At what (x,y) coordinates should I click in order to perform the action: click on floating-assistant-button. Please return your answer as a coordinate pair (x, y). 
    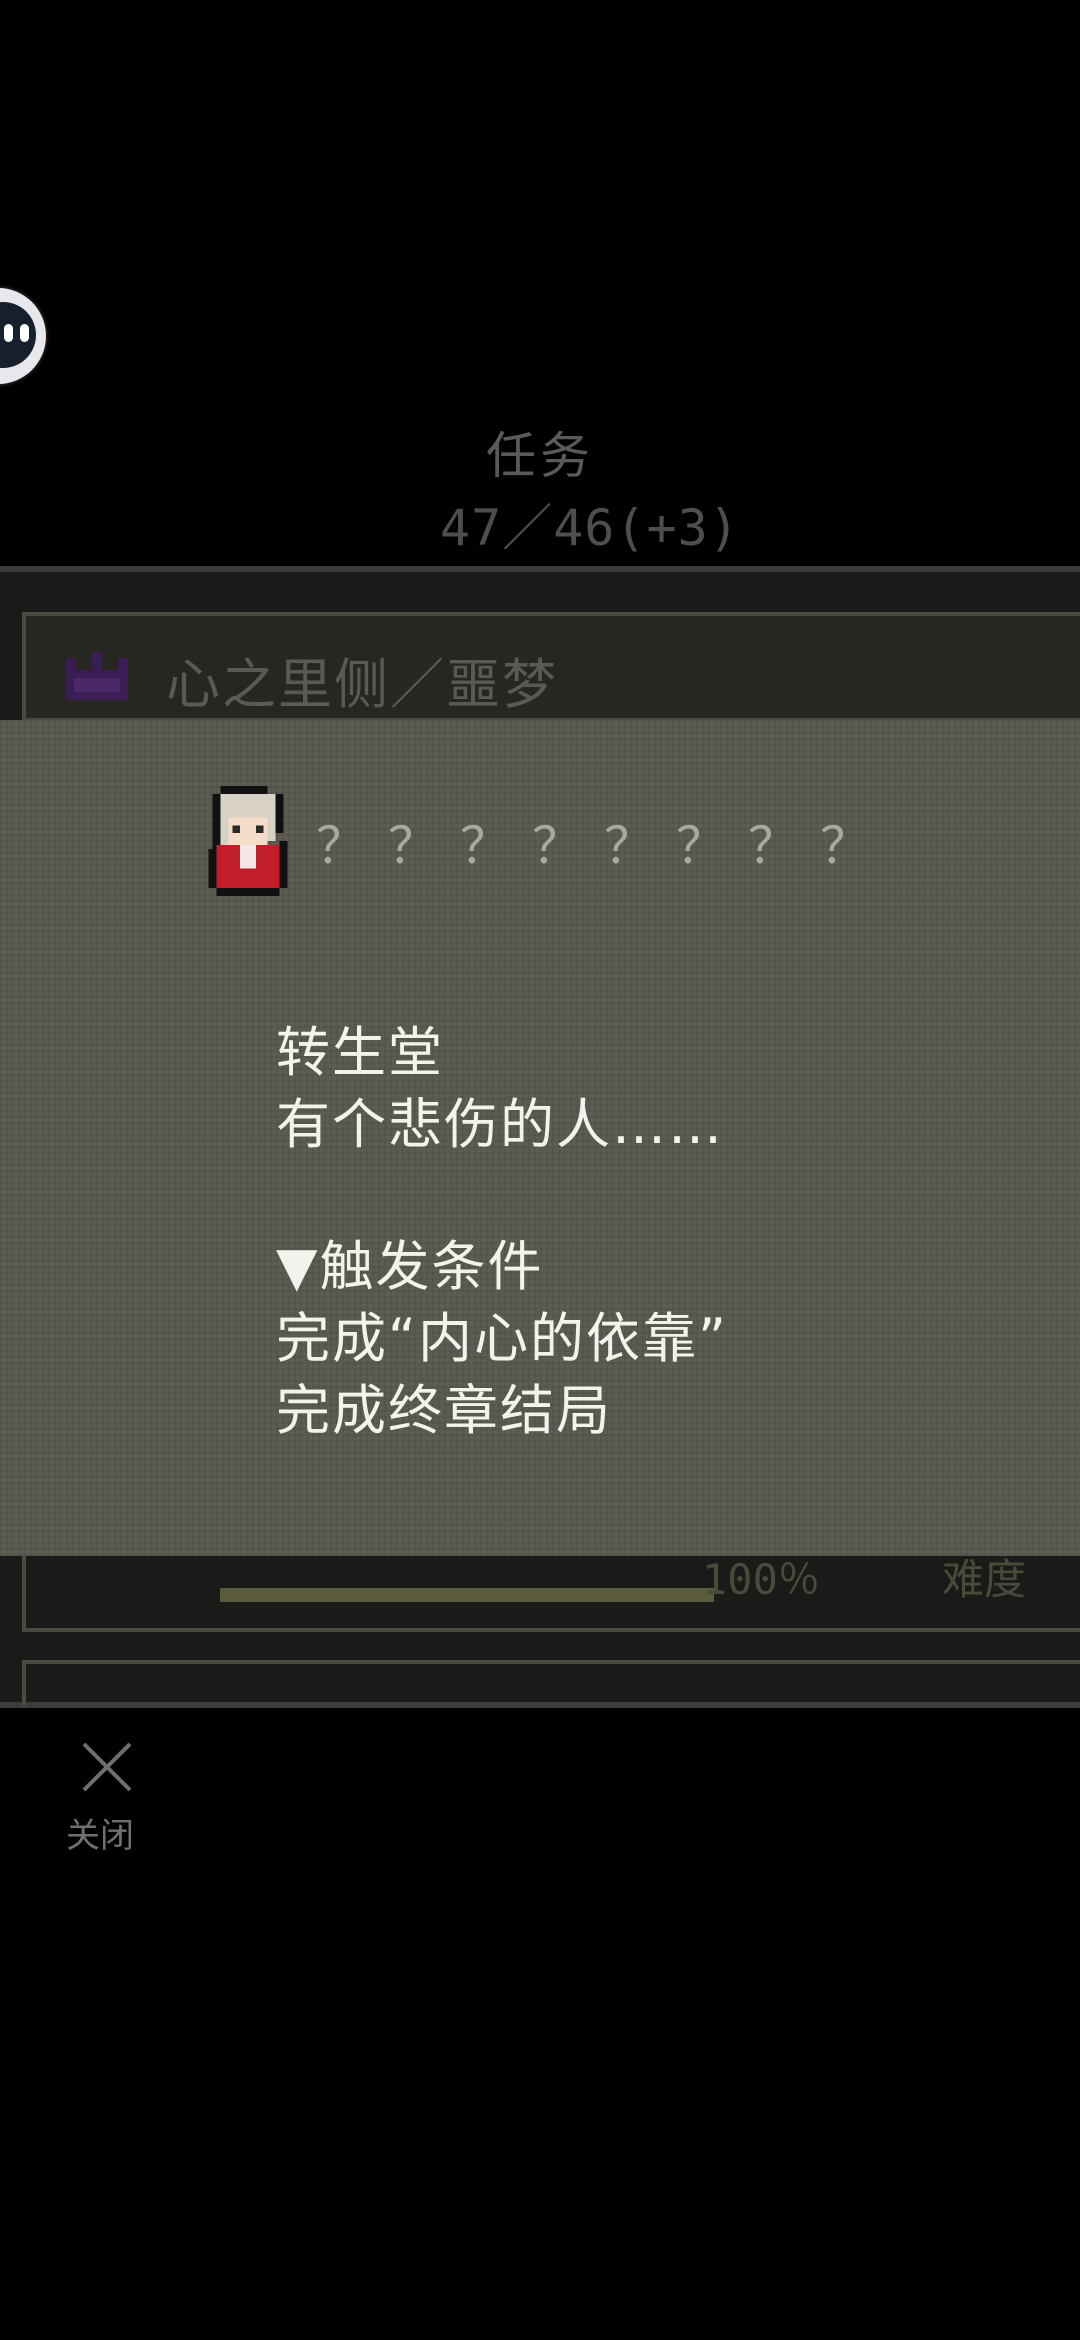
    Looking at the image, I should click on (23, 336).